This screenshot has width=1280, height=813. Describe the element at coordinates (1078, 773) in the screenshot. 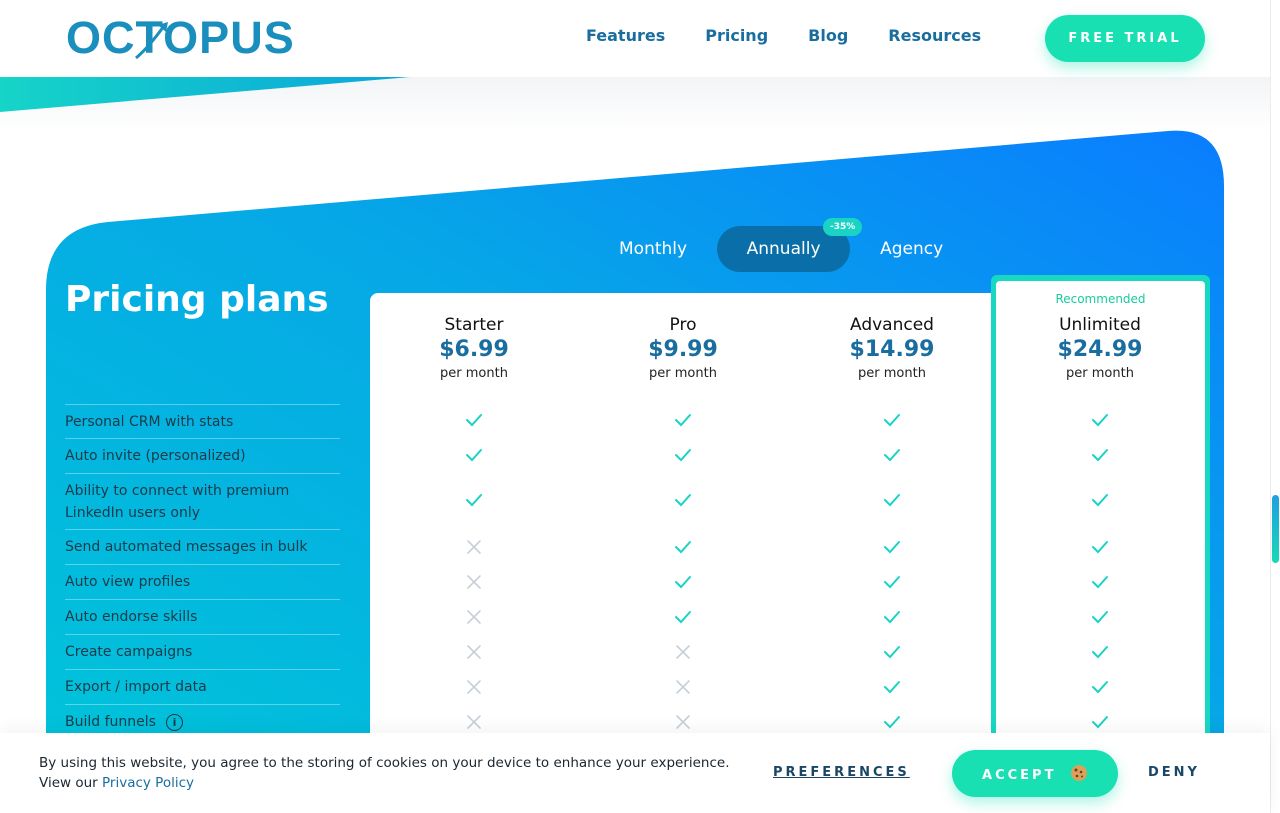

I see `cookie-icon` at that location.